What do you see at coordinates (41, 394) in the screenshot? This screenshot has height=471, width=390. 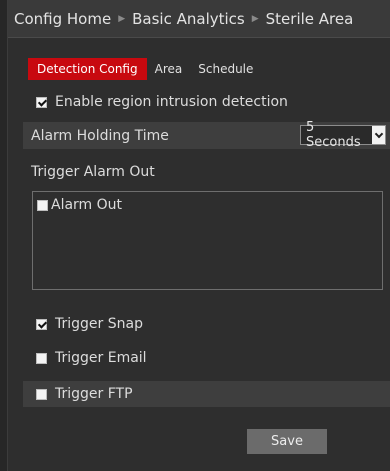 I see `trigger-ftp-checkbox` at bounding box center [41, 394].